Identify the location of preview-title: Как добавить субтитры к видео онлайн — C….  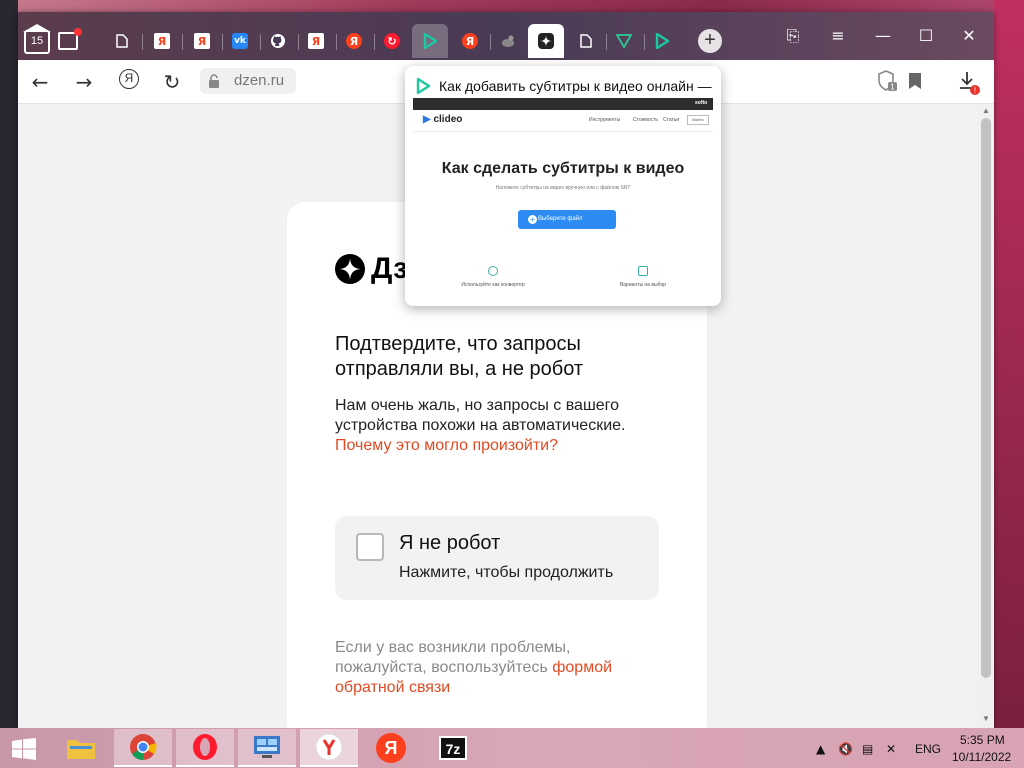
(577, 86).